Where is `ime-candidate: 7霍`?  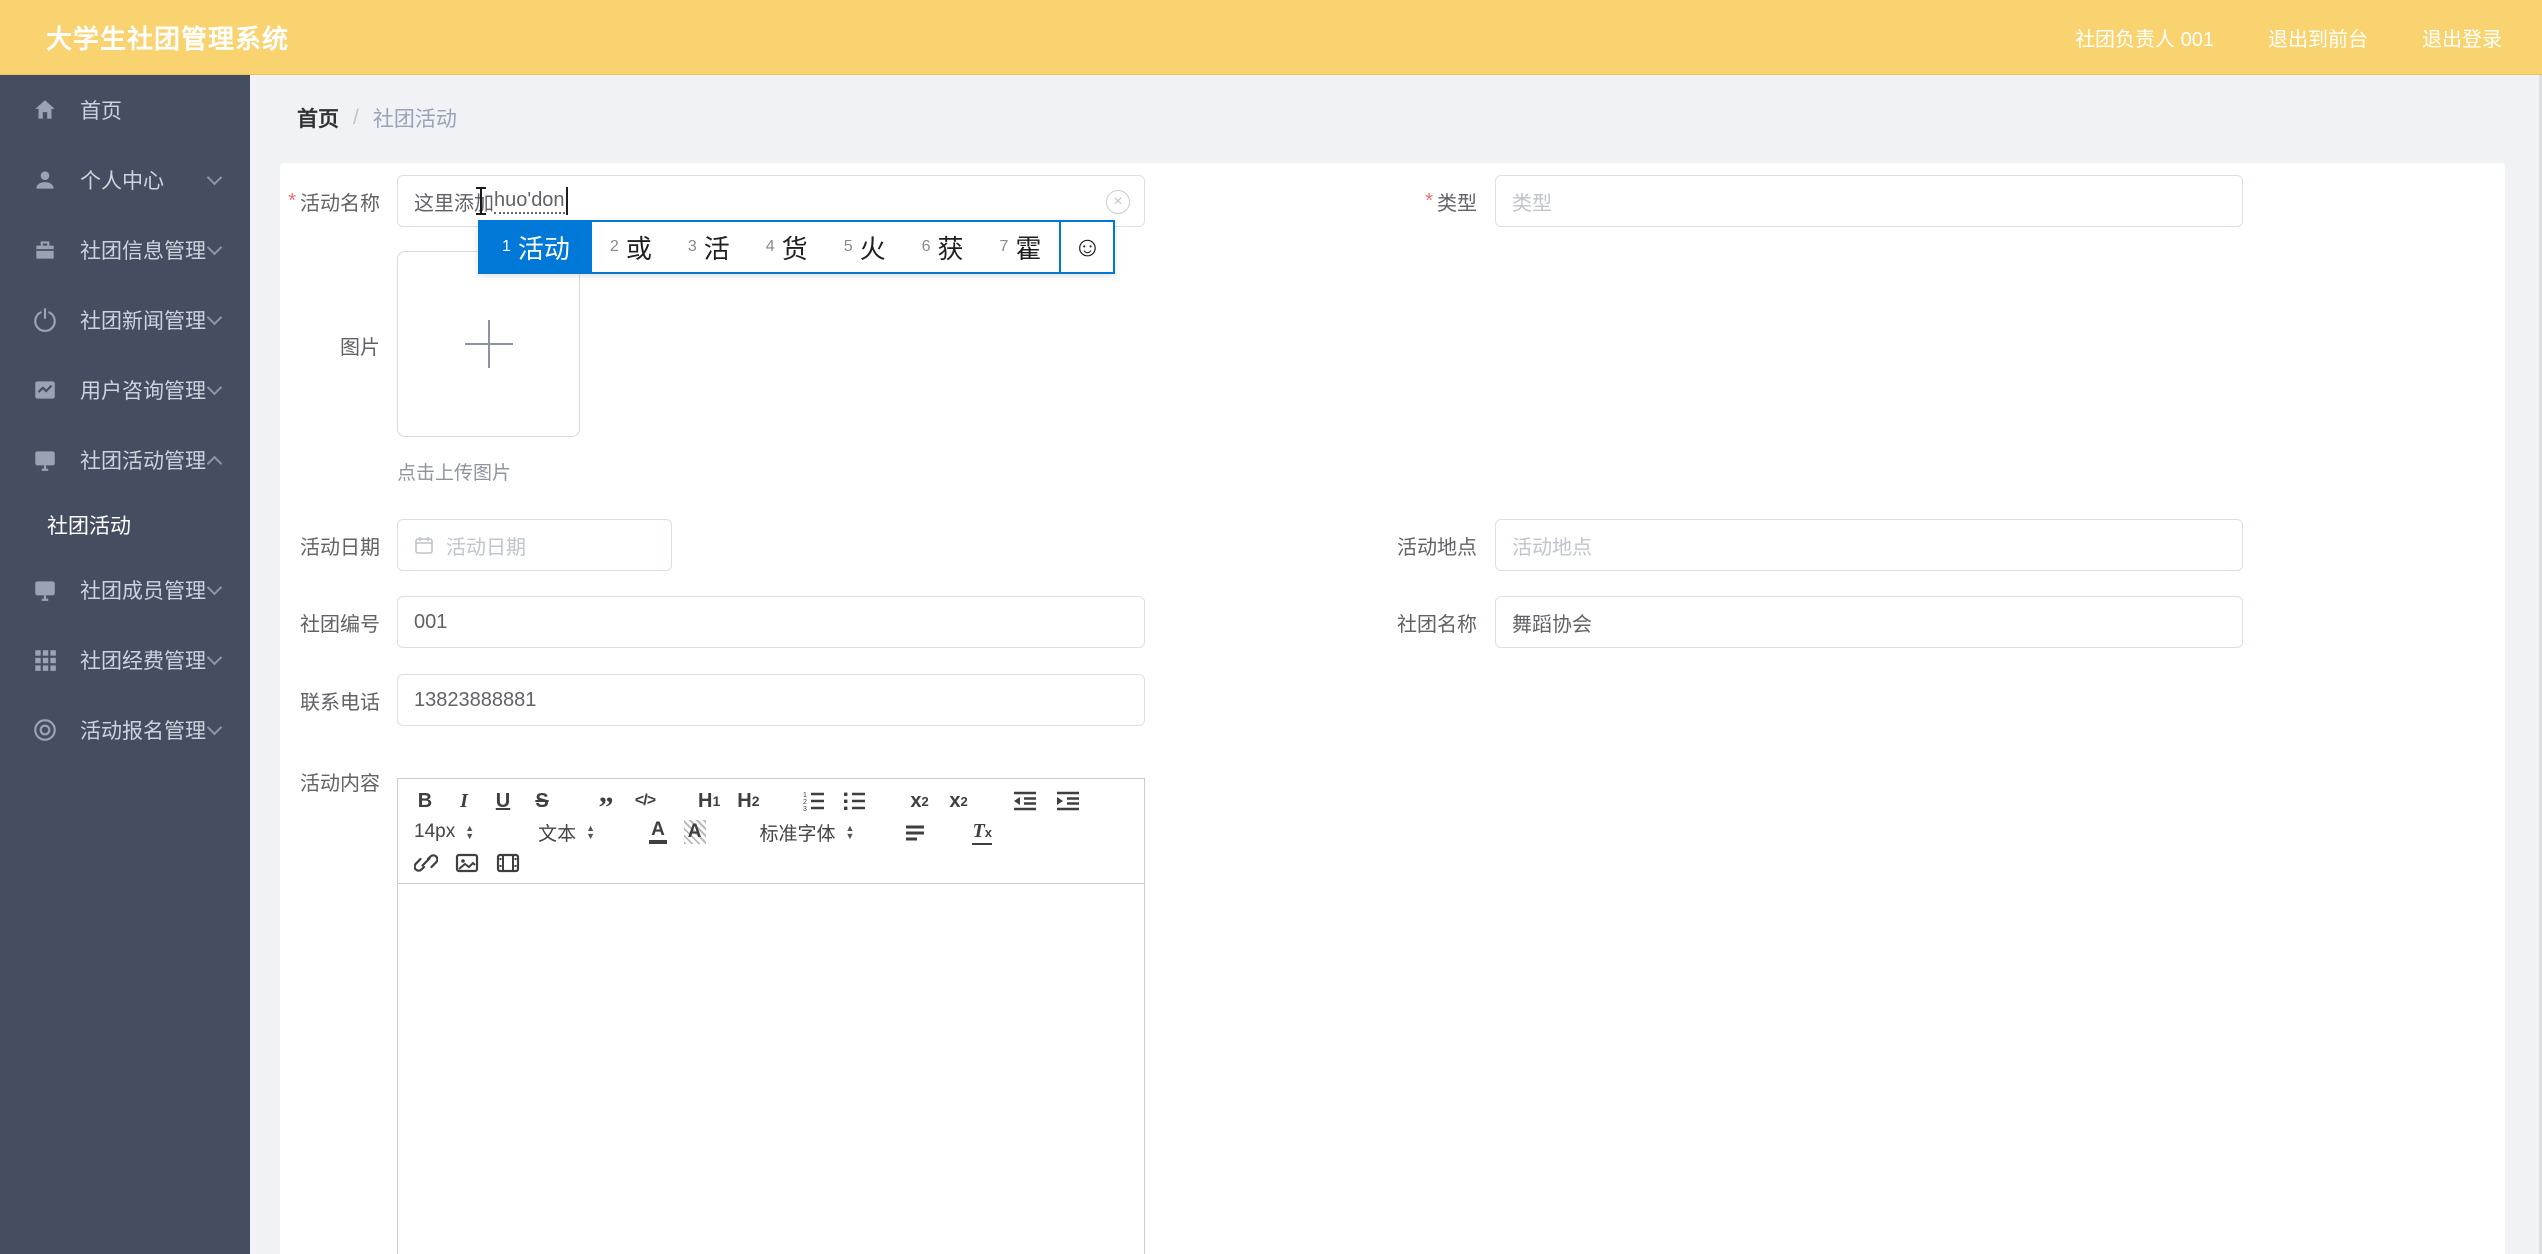 ime-candidate: 7霍 is located at coordinates (1021, 247).